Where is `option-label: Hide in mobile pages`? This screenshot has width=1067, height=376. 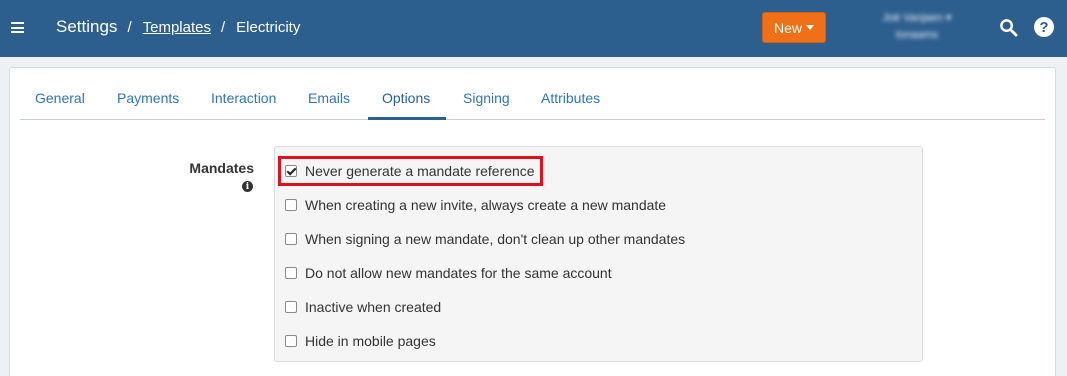
option-label: Hide in mobile pages is located at coordinates (370, 341).